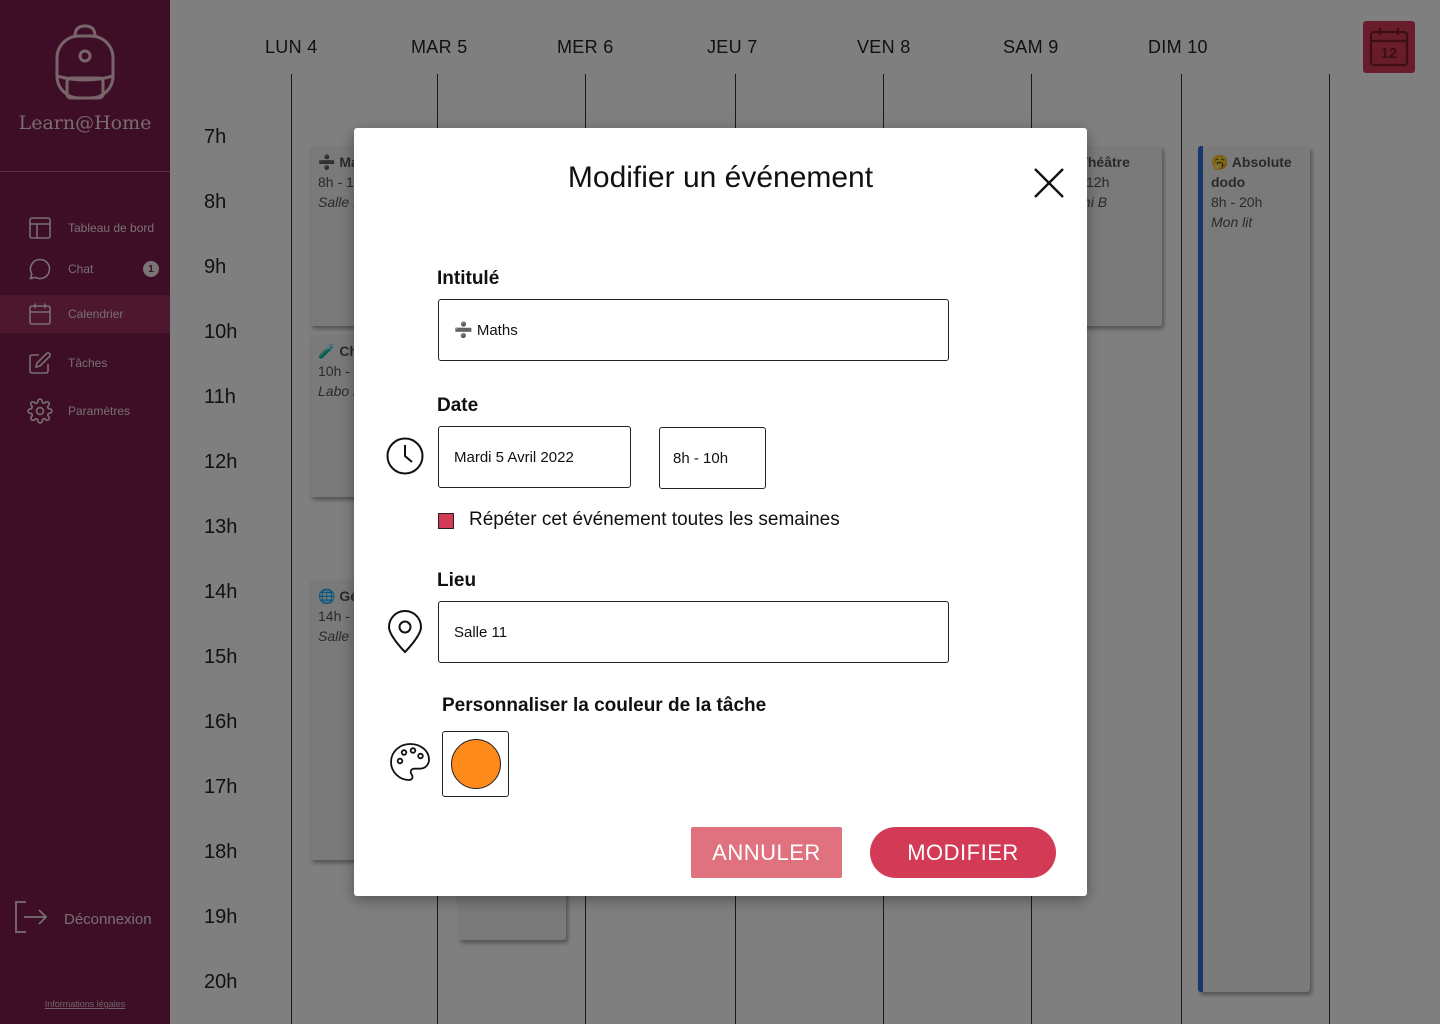 This screenshot has height=1024, width=1440. I want to click on clock-icon, so click(405, 458).